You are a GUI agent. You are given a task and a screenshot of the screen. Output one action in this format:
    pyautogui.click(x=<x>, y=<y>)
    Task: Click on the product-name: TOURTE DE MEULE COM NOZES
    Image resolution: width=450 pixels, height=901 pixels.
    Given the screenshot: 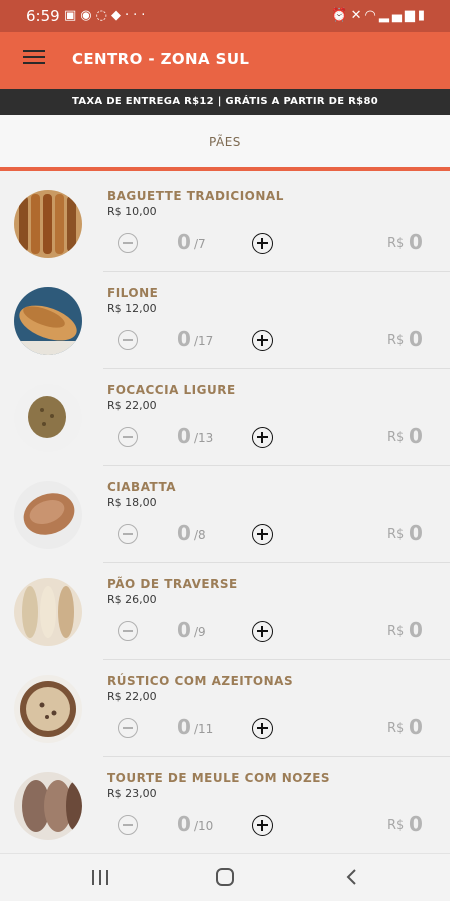 What is the action you would take?
    pyautogui.click(x=219, y=778)
    